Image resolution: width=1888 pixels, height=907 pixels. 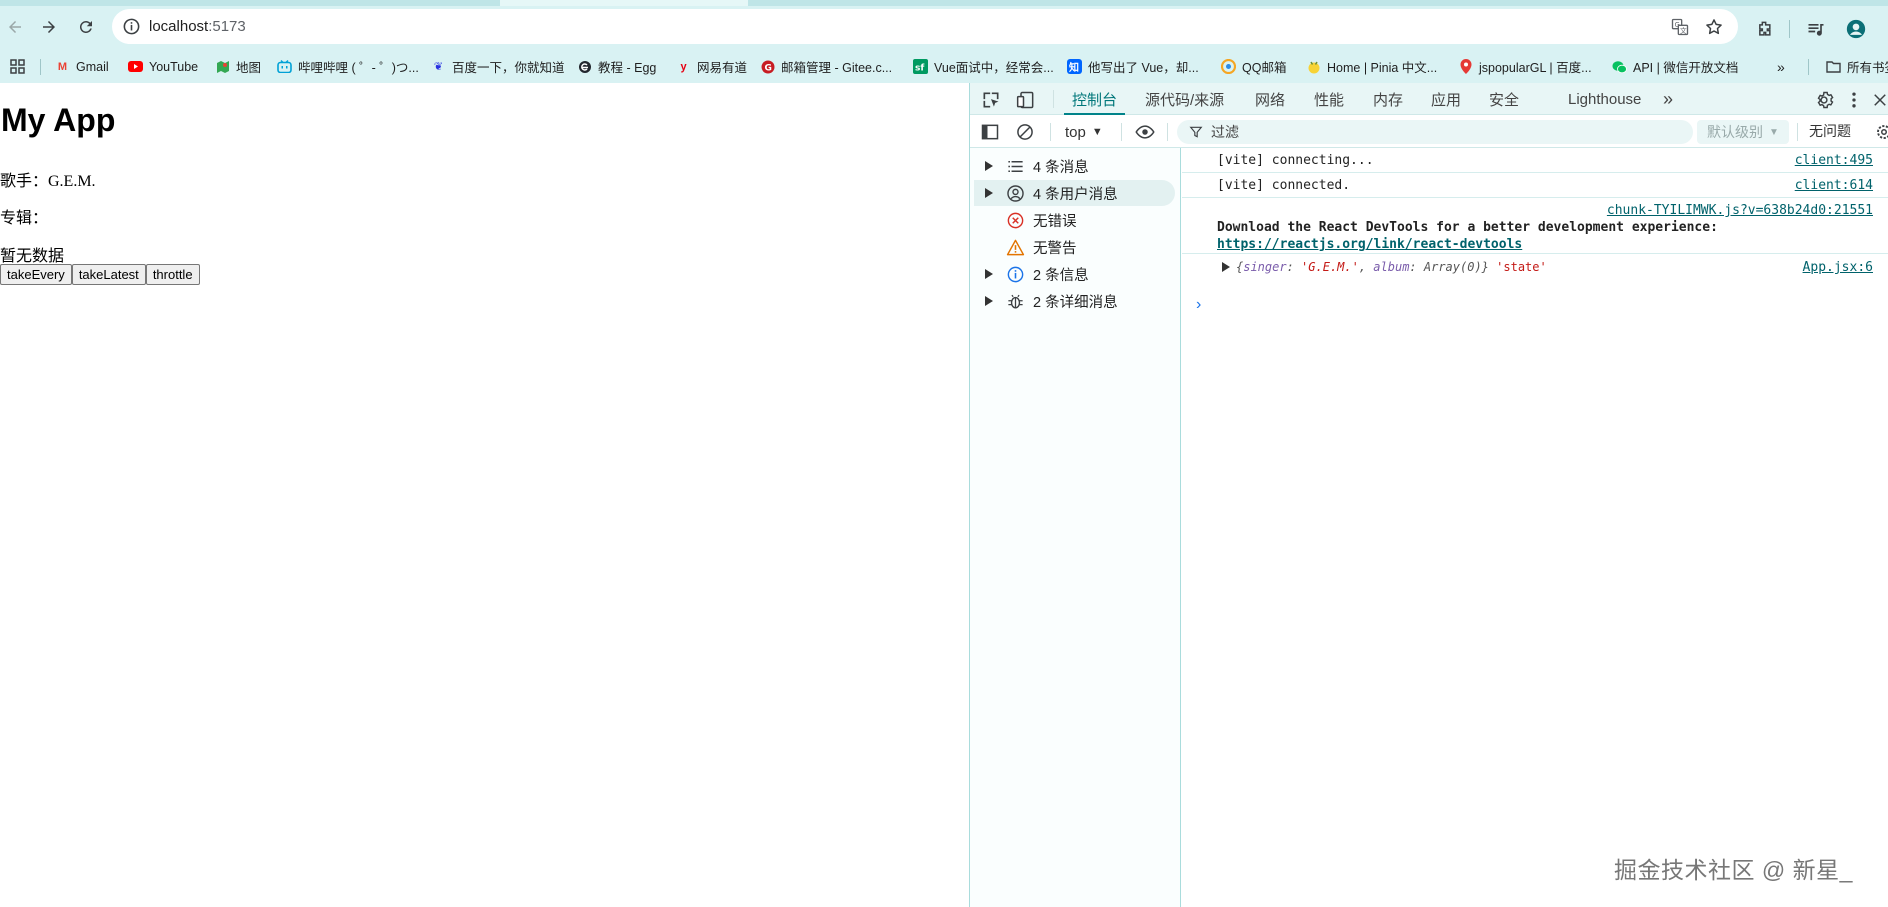 What do you see at coordinates (1388, 99) in the screenshot?
I see `tab-memory: 内存` at bounding box center [1388, 99].